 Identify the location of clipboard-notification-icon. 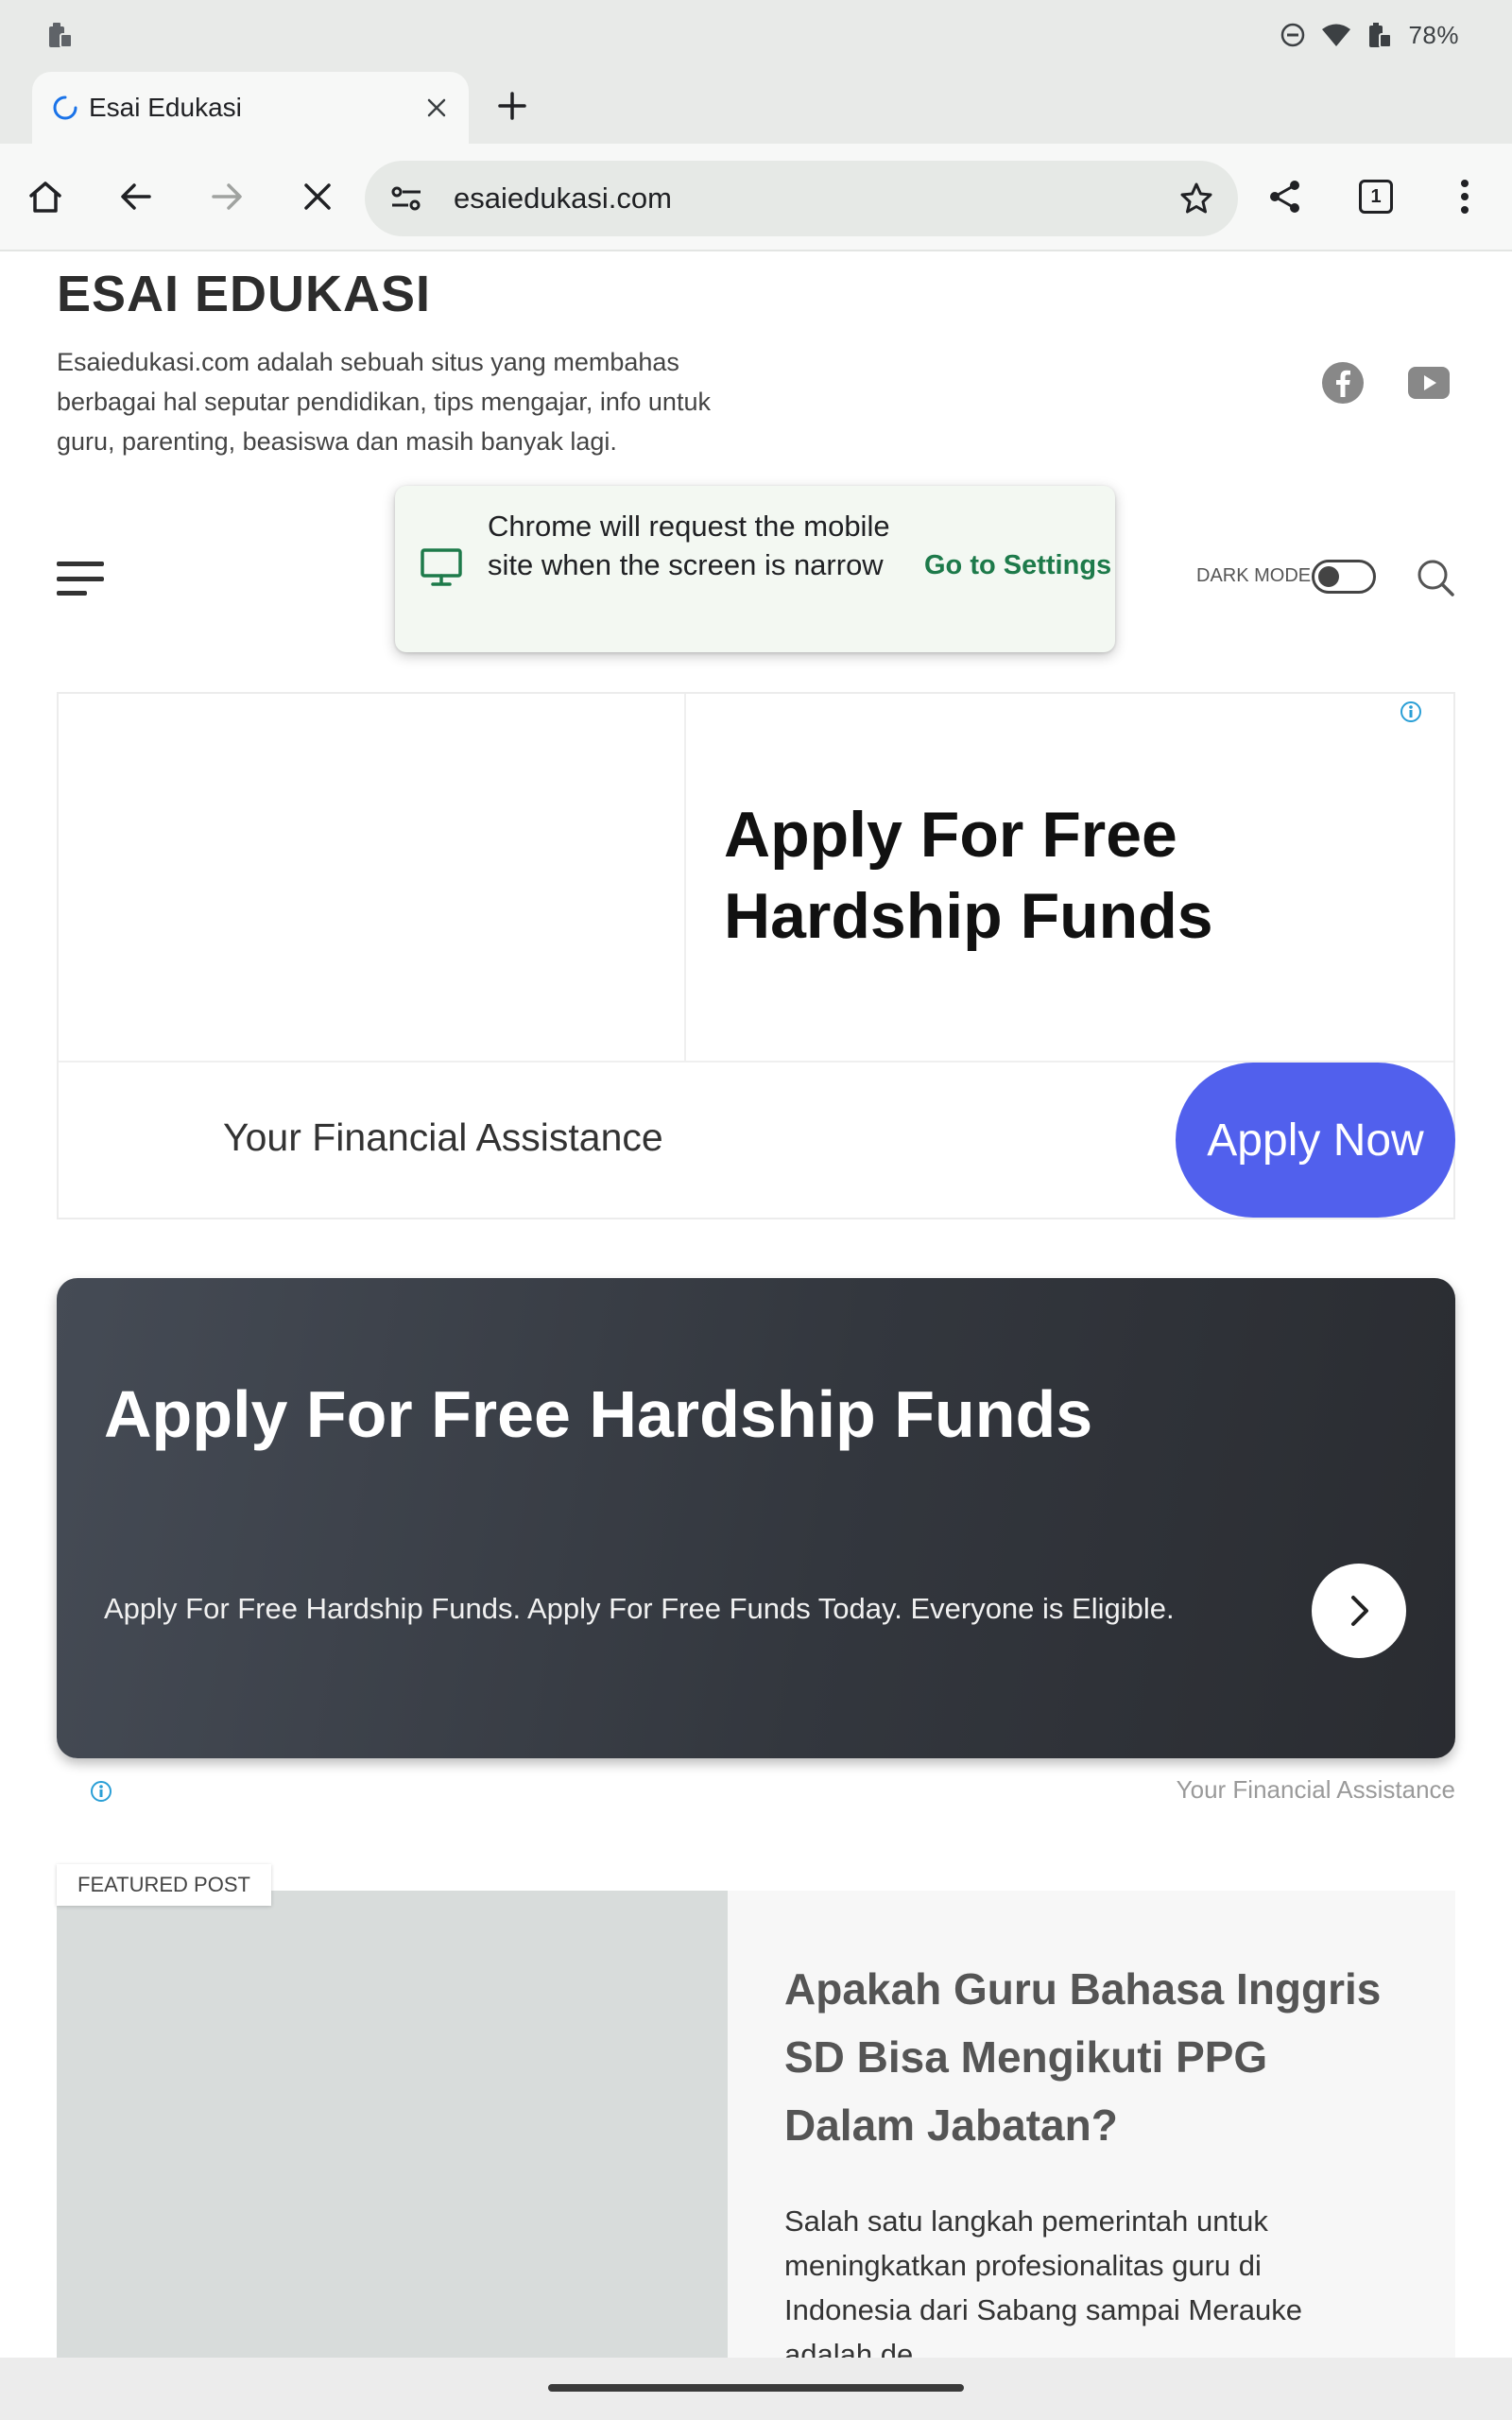
(61, 35).